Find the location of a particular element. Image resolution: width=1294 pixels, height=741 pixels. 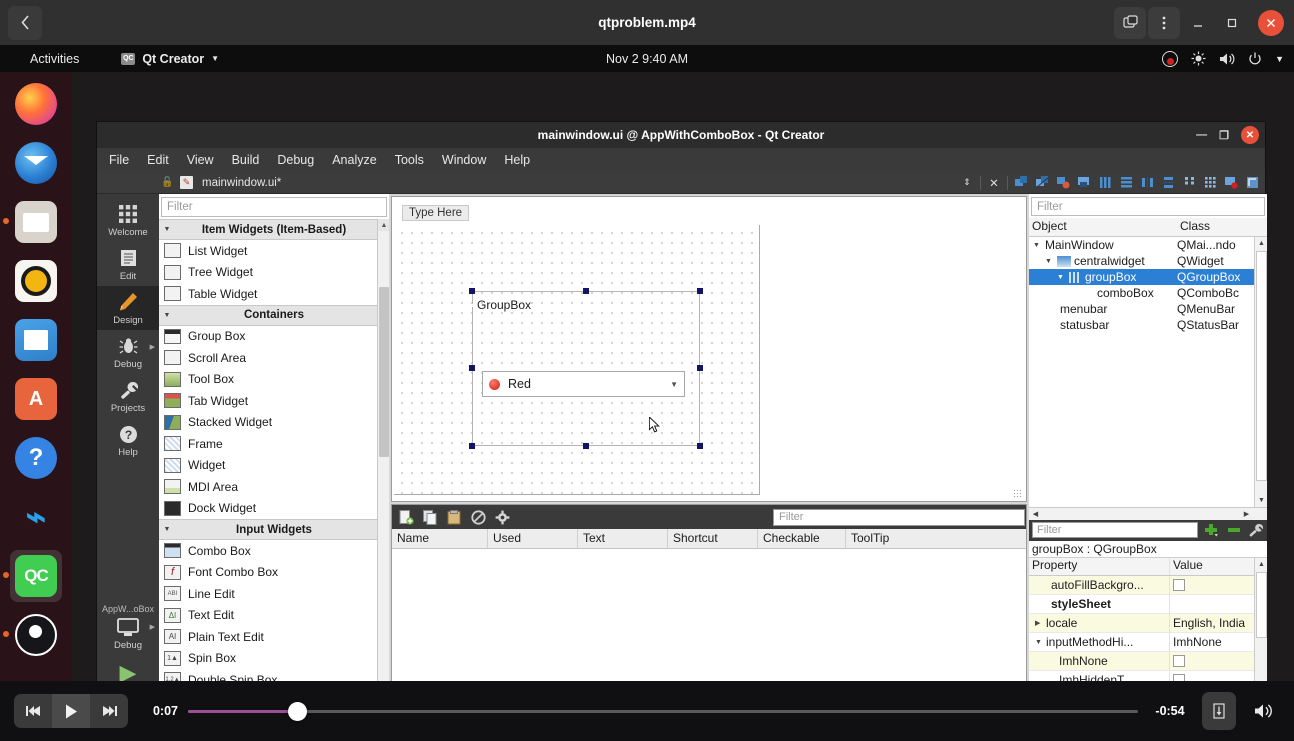

column-property: Property is located at coordinates (1099, 566).